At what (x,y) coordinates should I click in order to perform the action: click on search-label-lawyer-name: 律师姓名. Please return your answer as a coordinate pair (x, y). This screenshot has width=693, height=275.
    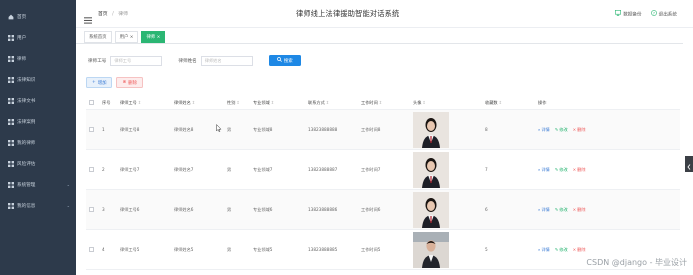
    Looking at the image, I should click on (187, 61).